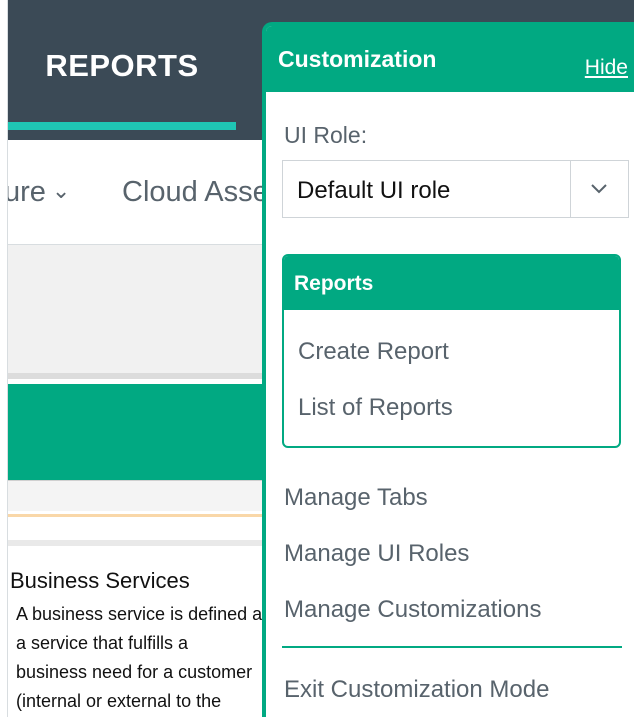  What do you see at coordinates (119, 701) in the screenshot?
I see `description-line: (internal or external to the` at bounding box center [119, 701].